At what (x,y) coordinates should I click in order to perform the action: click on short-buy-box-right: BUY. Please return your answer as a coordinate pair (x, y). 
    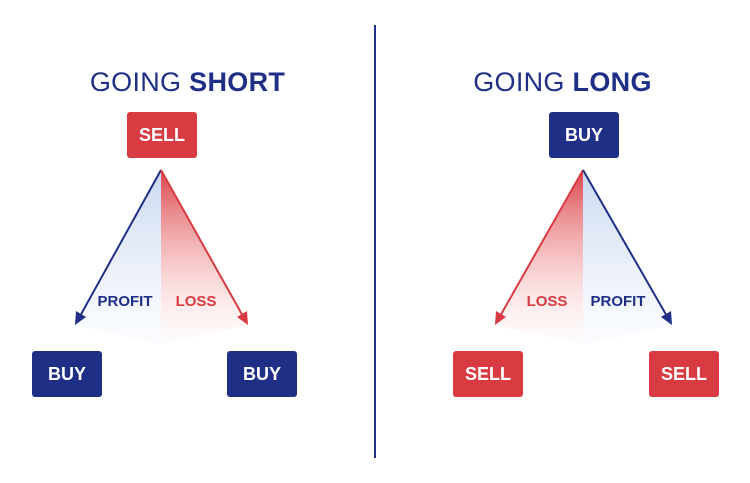
    Looking at the image, I should click on (262, 374).